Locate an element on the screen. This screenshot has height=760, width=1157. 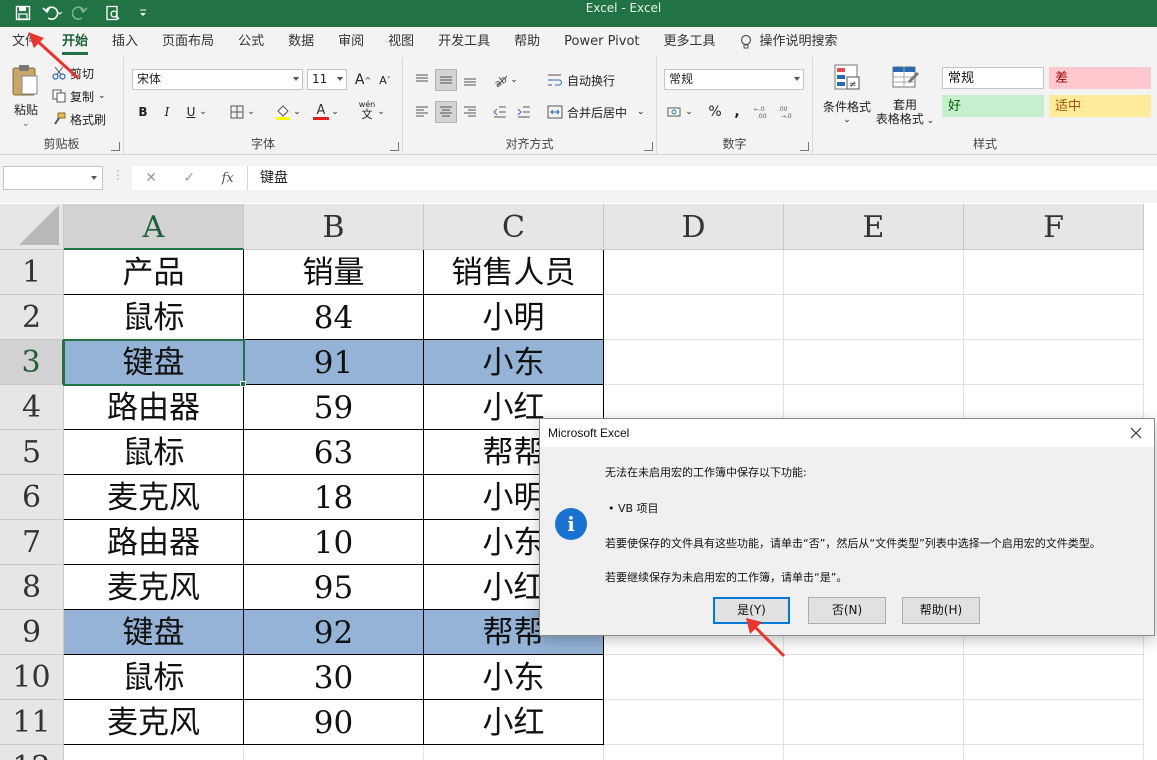
italic-button: I is located at coordinates (167, 112).